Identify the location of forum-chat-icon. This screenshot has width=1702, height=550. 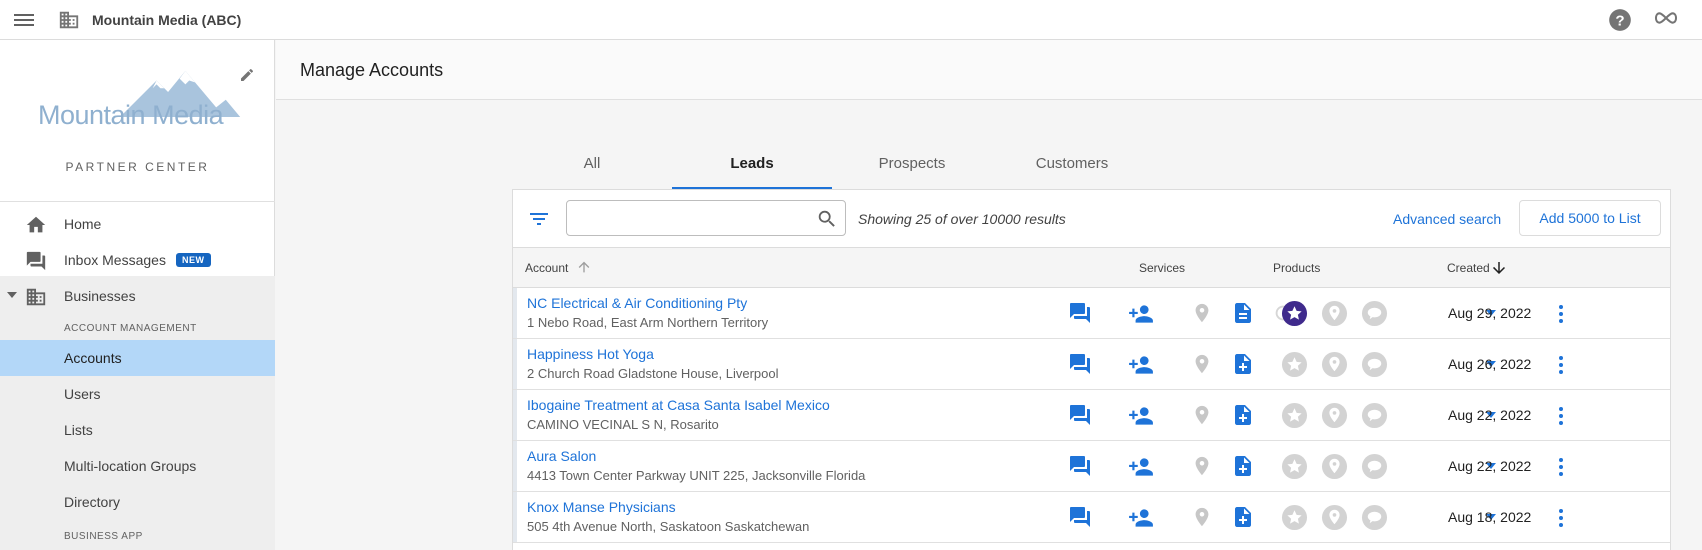
(36, 261).